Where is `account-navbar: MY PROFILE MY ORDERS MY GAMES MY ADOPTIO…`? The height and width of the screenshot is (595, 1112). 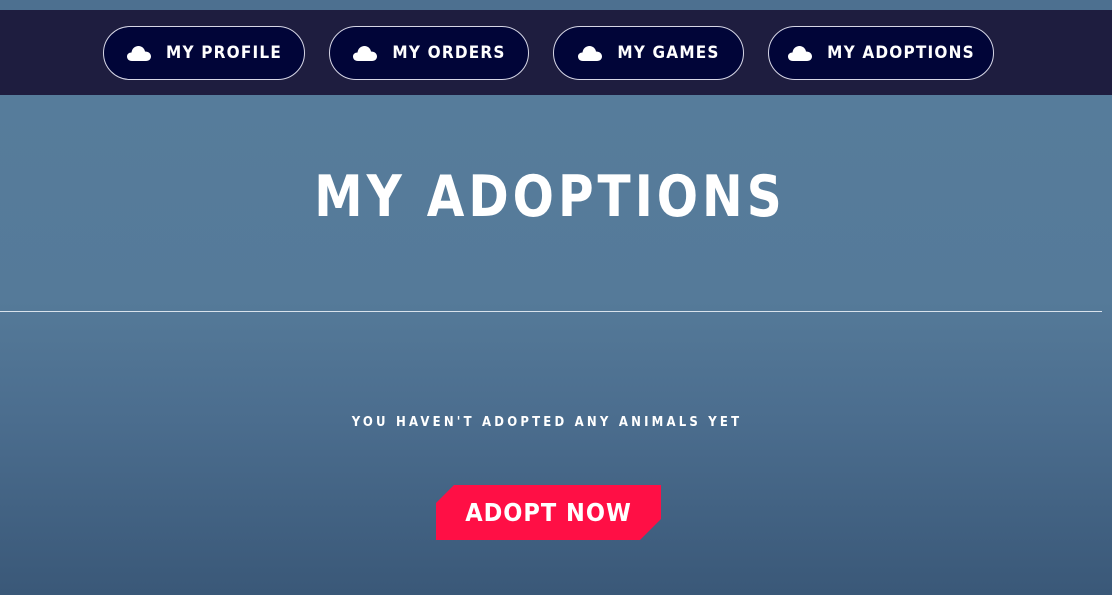
account-navbar: MY PROFILE MY ORDERS MY GAMES MY ADOPTIO… is located at coordinates (556, 52).